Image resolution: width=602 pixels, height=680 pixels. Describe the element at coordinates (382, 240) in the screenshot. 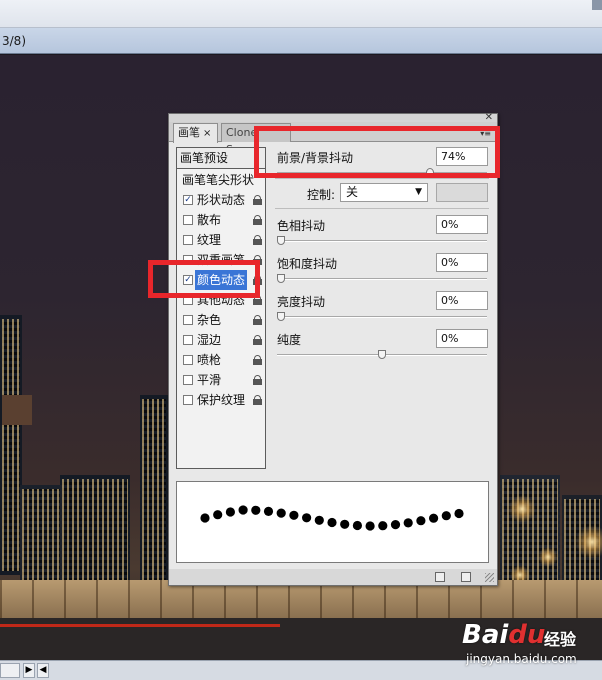

I see `hue-jitter-slider` at that location.